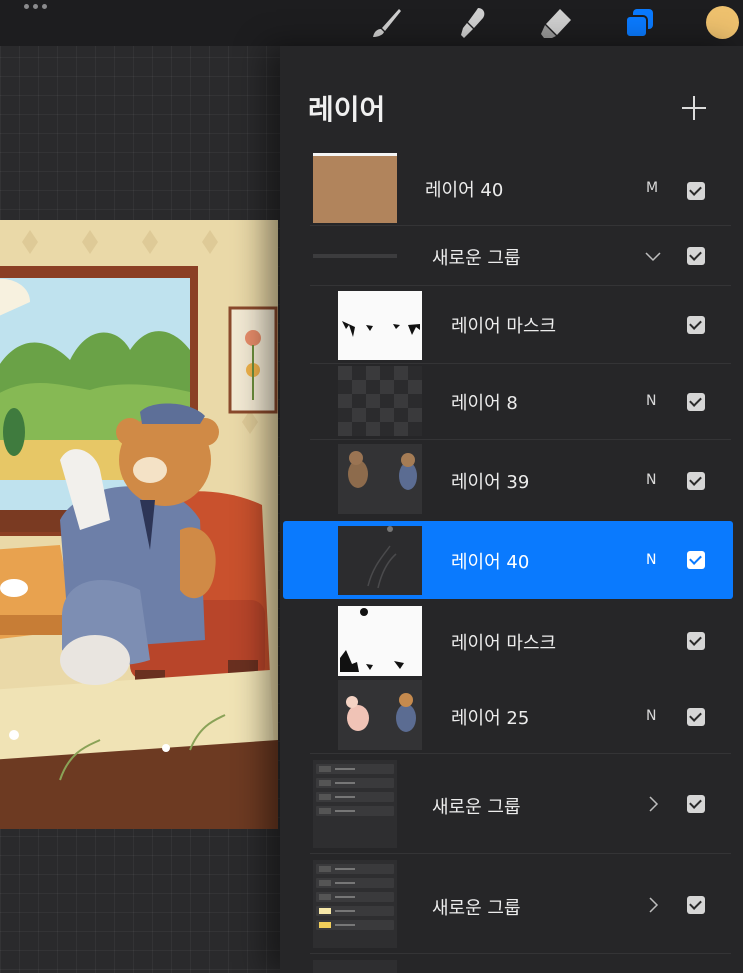 This screenshot has height=973, width=743. Describe the element at coordinates (511, 965) in the screenshot. I see `layer-row-partial` at that location.